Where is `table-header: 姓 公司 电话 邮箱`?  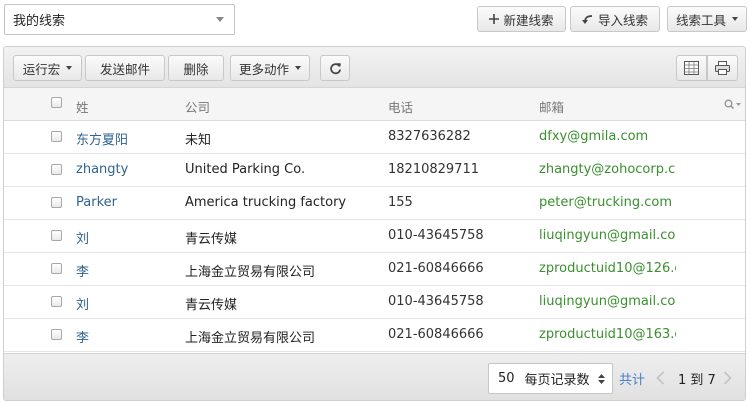 table-header: 姓 公司 电话 邮箱 is located at coordinates (374, 104).